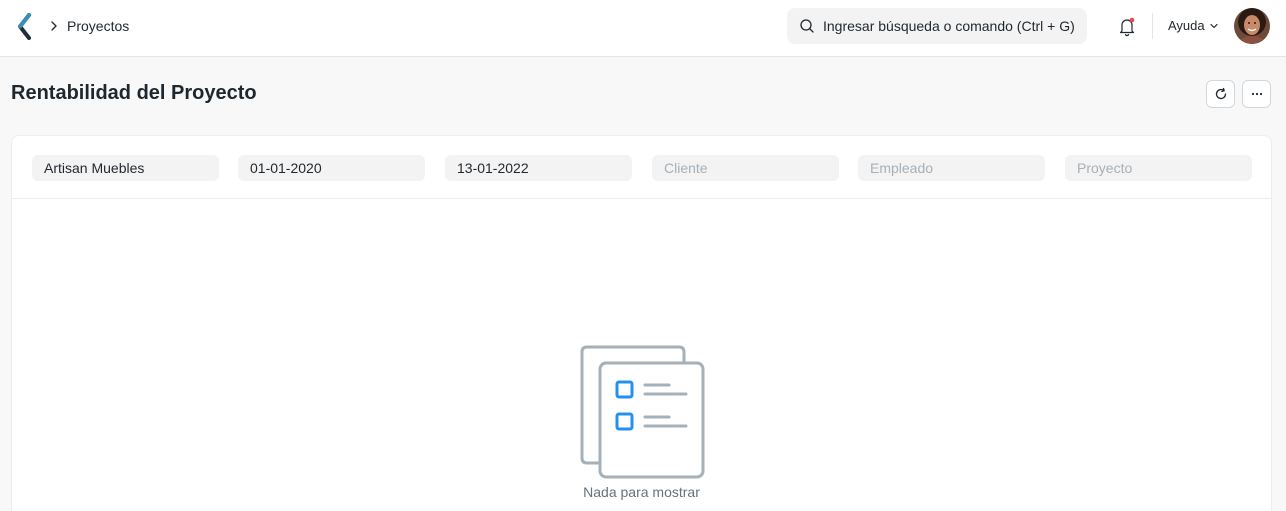 This screenshot has height=511, width=1286. What do you see at coordinates (1186, 25) in the screenshot?
I see `help-label: Ayuda` at bounding box center [1186, 25].